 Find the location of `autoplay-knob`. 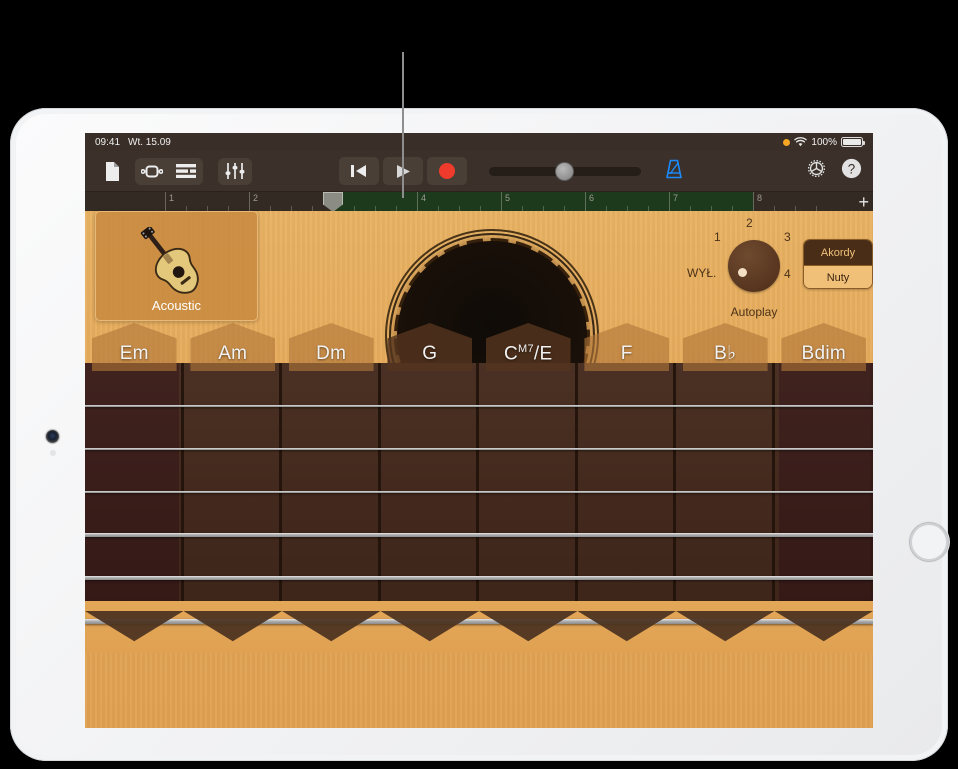

autoplay-knob is located at coordinates (754, 266).